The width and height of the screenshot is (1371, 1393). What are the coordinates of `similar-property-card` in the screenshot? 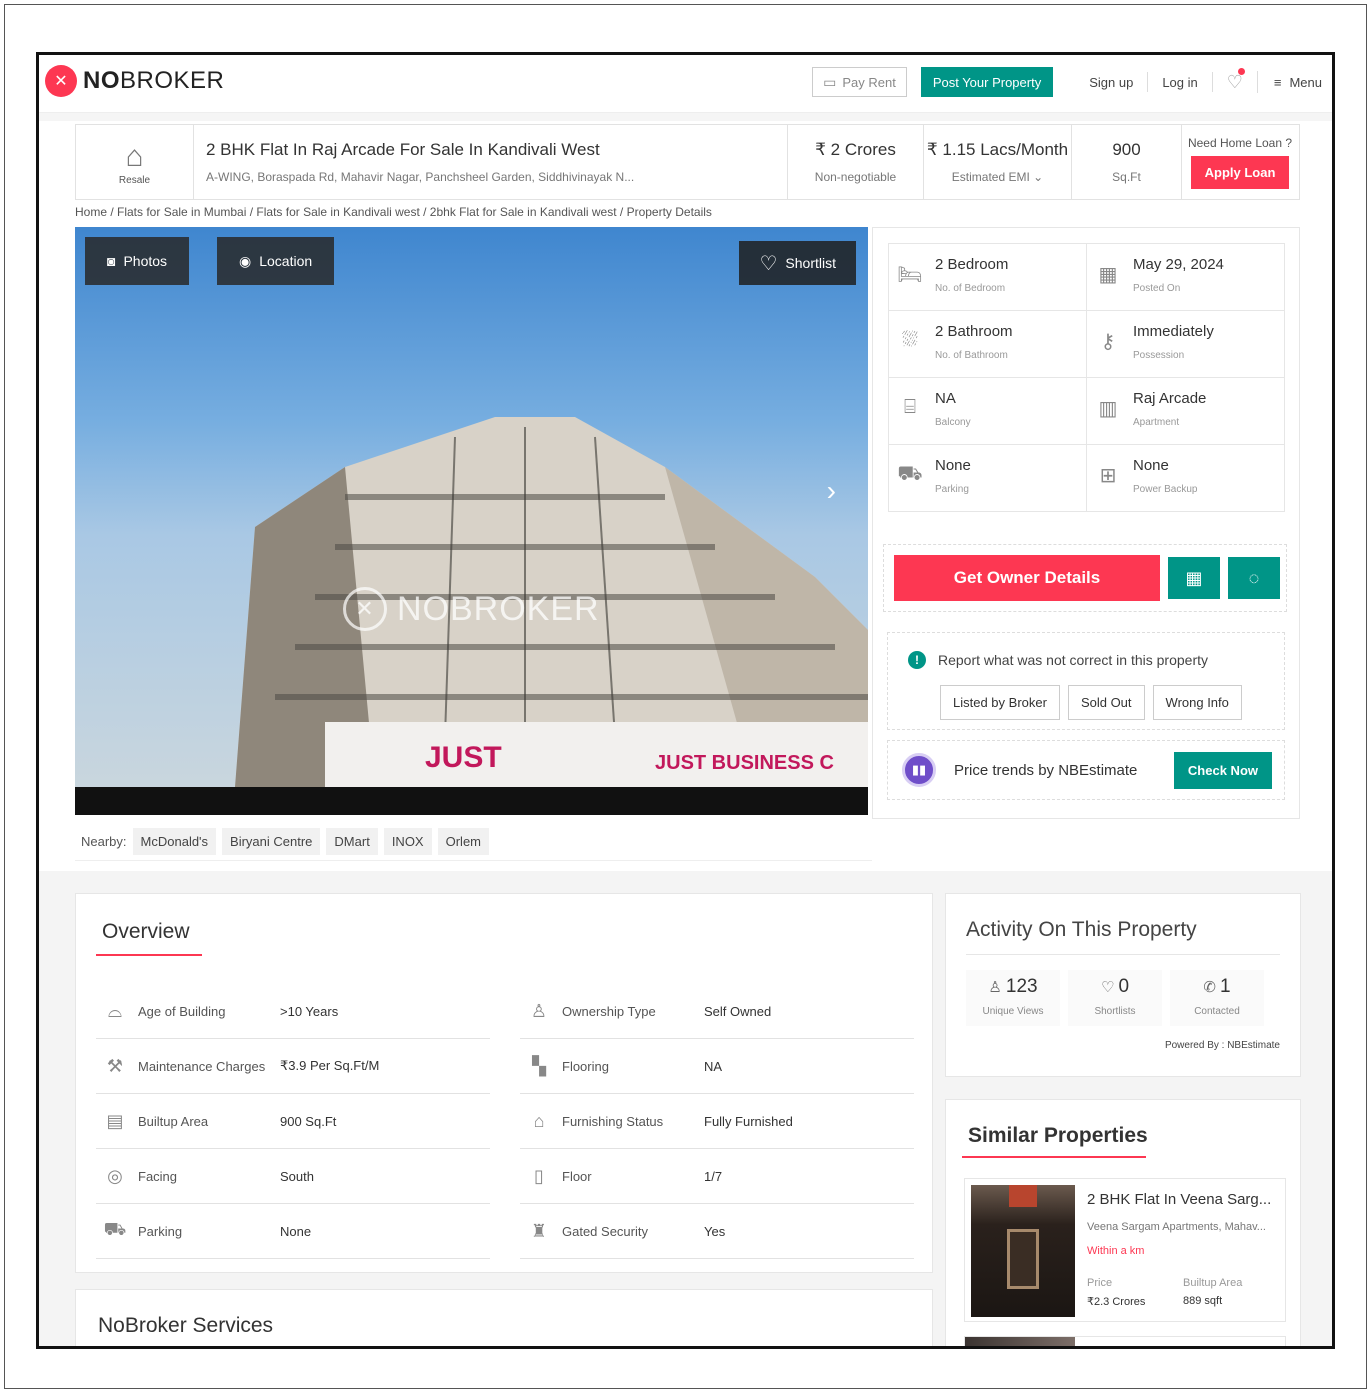 It's located at (1125, 1341).